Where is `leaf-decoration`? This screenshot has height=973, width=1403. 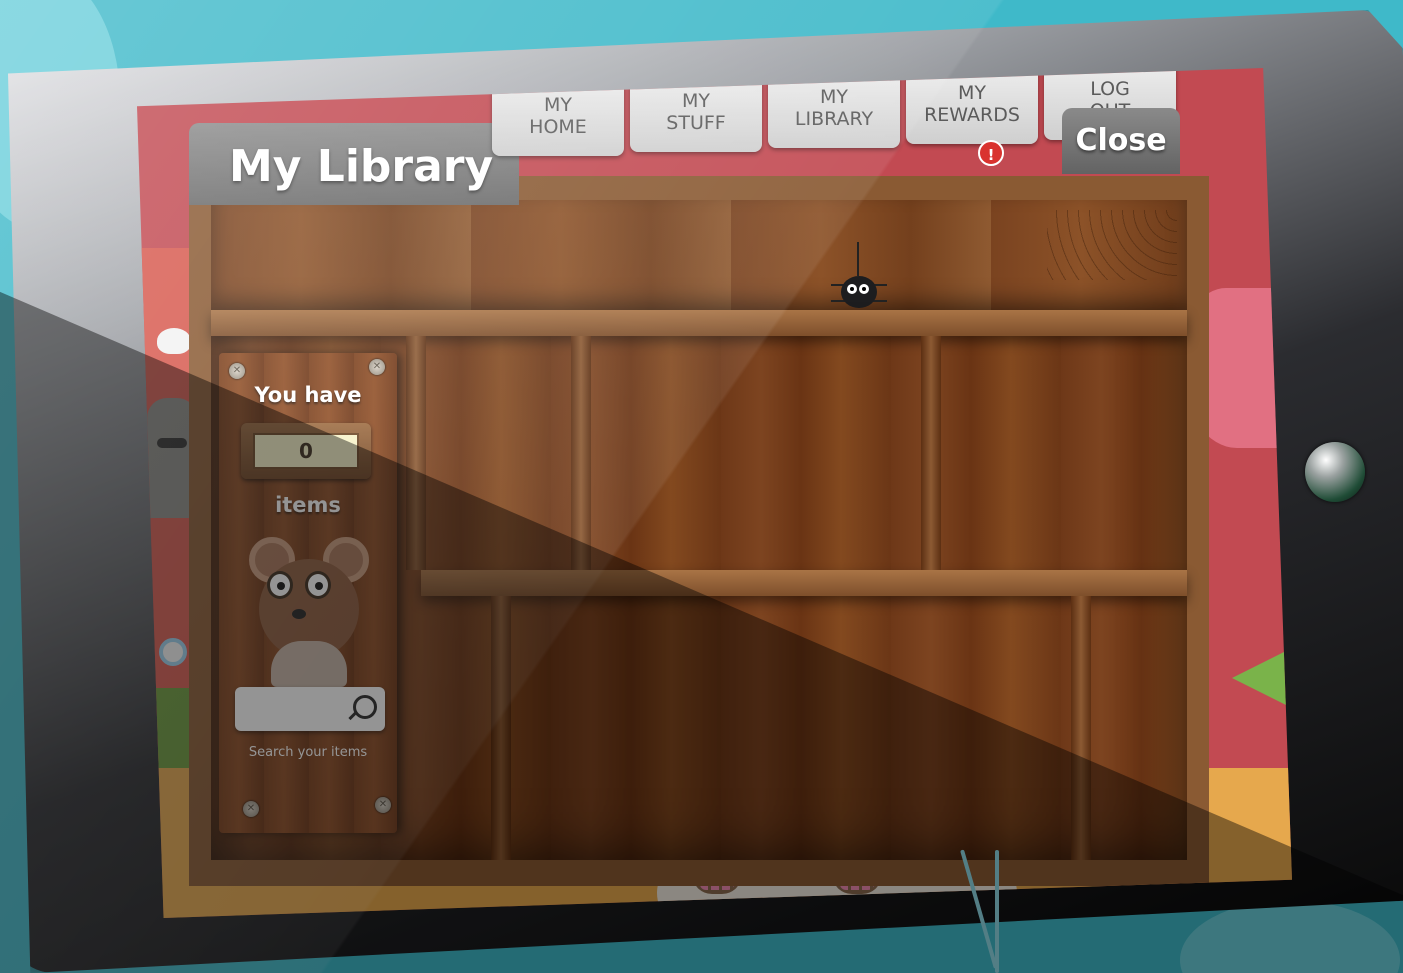
leaf-decoration is located at coordinates (1262, 678).